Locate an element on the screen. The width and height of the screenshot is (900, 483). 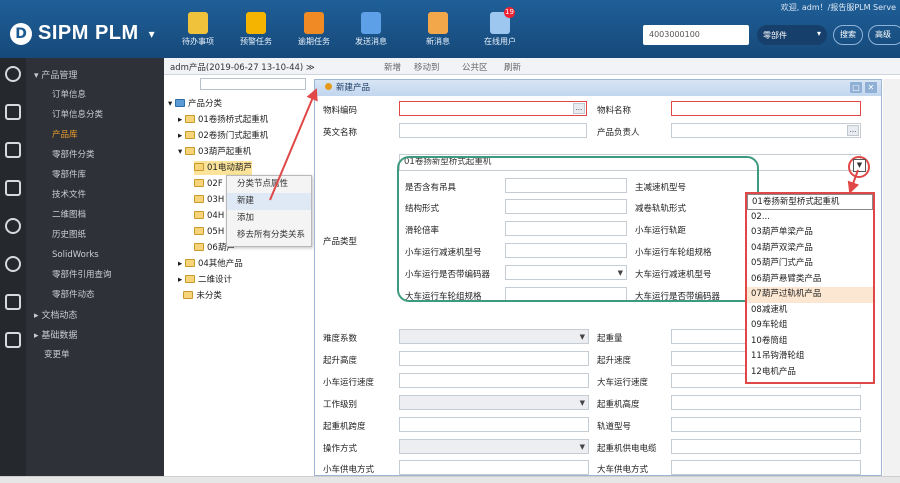
tree-node: ▸ 04其他产品 is located at coordinates (210, 264).